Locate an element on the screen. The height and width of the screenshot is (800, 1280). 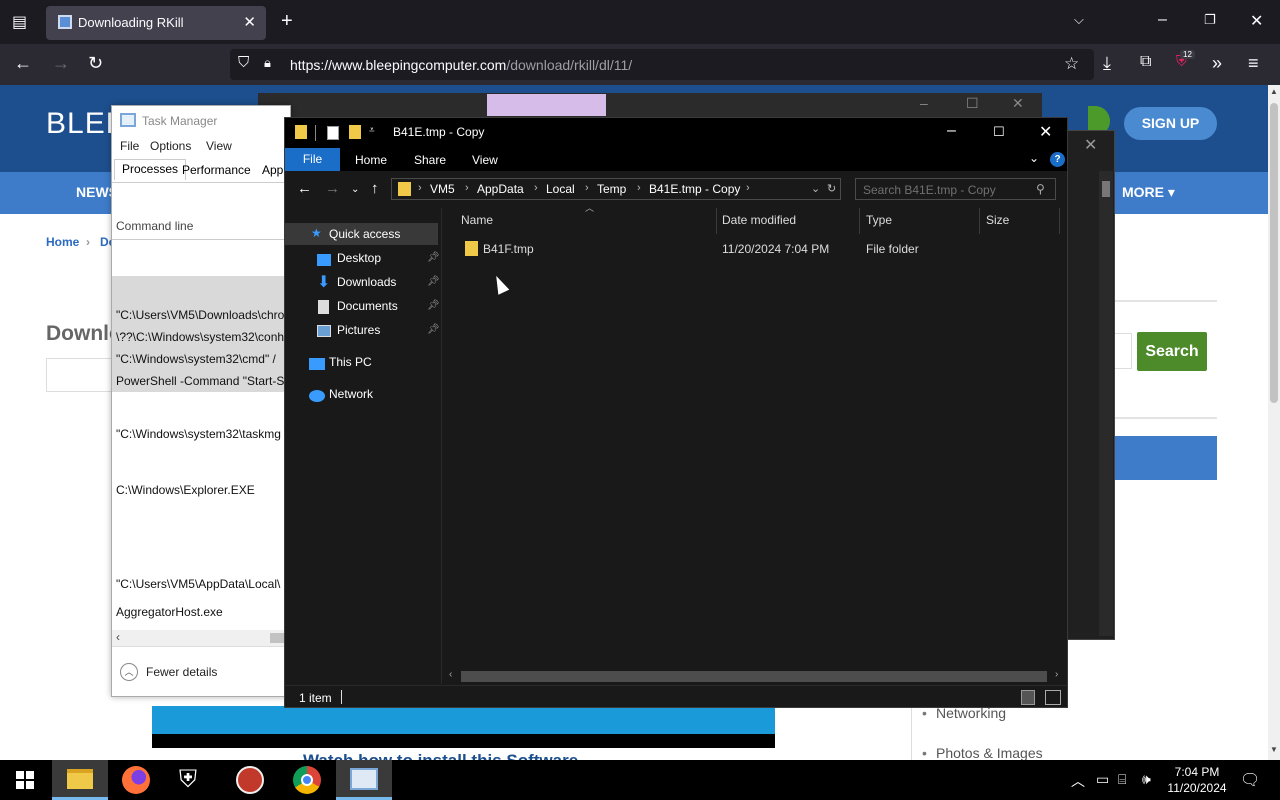
scroll-up-icon: ▲ is located at coordinates (1274, 91).